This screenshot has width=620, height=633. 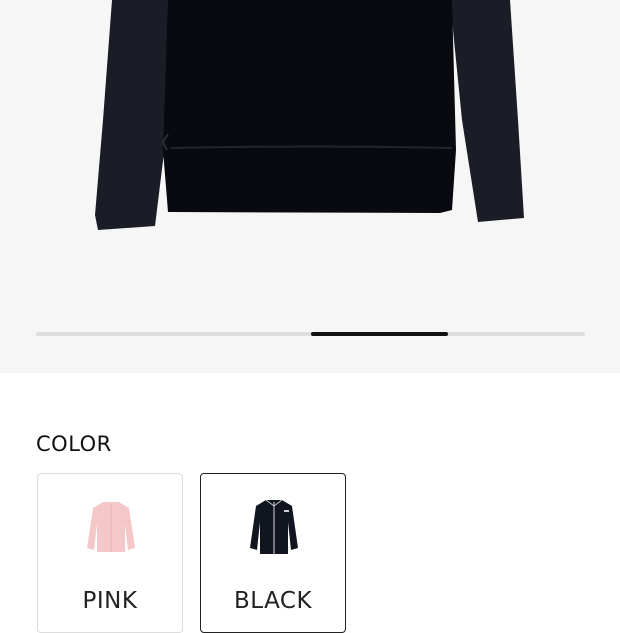 What do you see at coordinates (111, 527) in the screenshot?
I see `pink-jacket-thumbnail` at bounding box center [111, 527].